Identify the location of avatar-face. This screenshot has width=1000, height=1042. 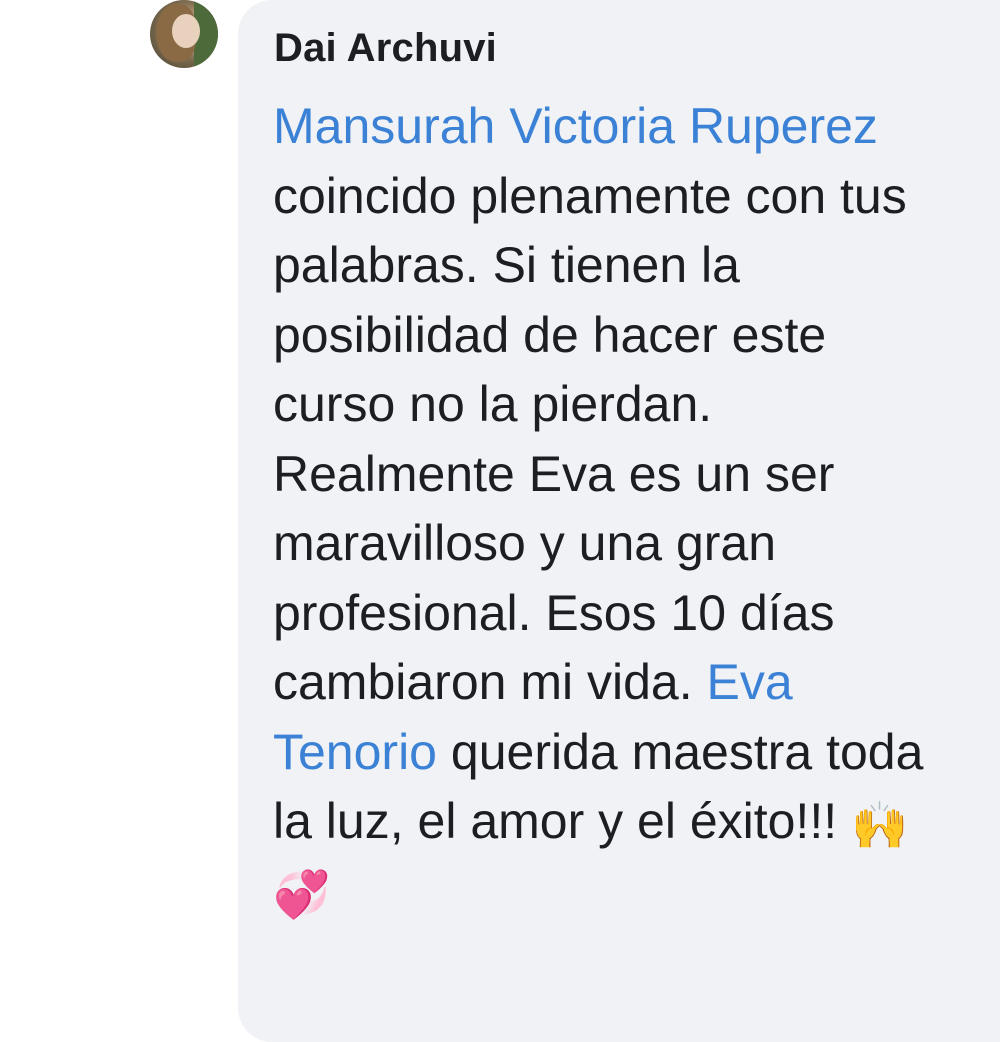
(186, 31).